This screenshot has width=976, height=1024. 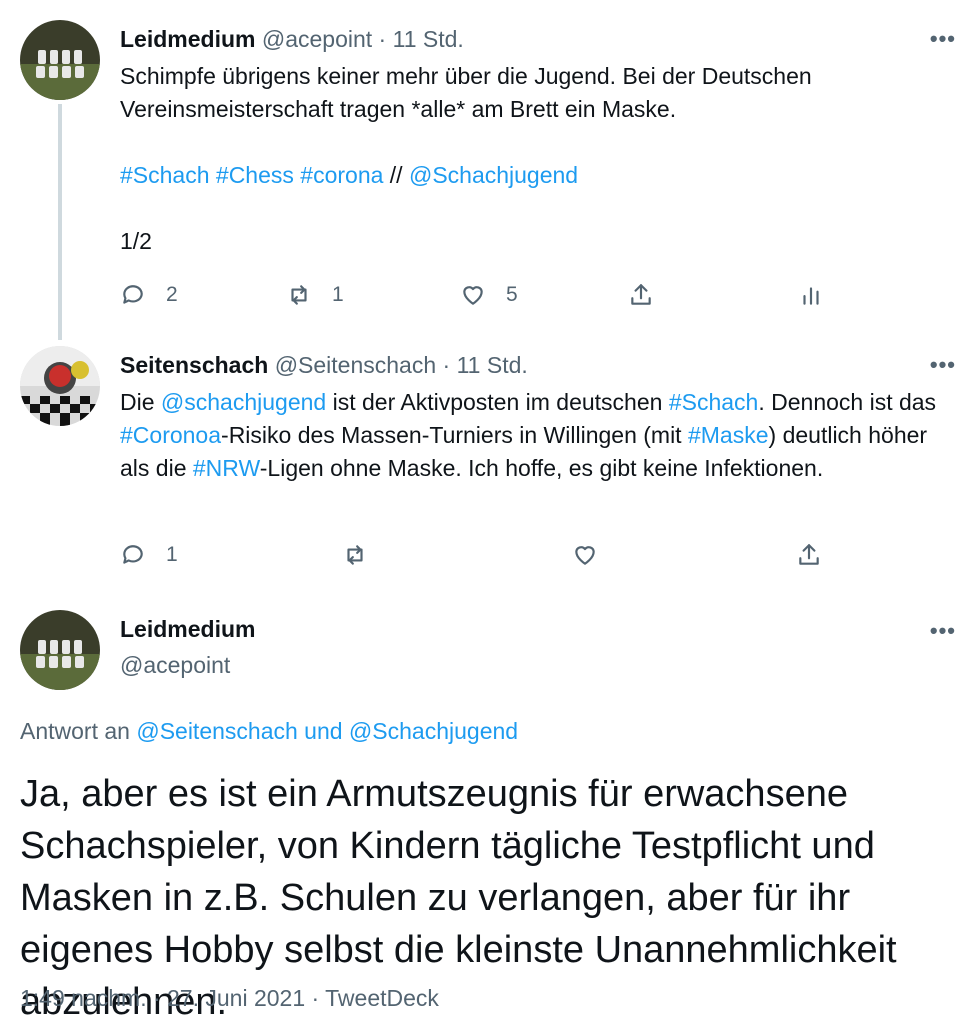 What do you see at coordinates (847, 402) in the screenshot?
I see `tweet2-text-part: . Dennoch ist das` at bounding box center [847, 402].